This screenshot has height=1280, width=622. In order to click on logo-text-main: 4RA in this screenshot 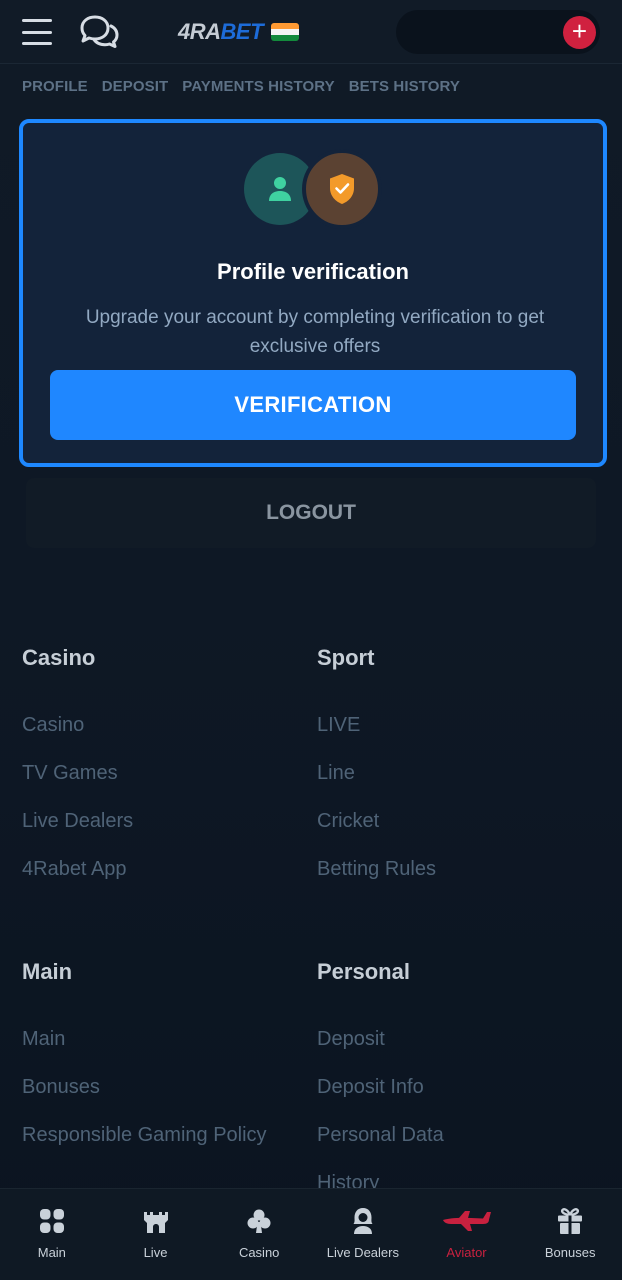, I will do `click(199, 31)`.